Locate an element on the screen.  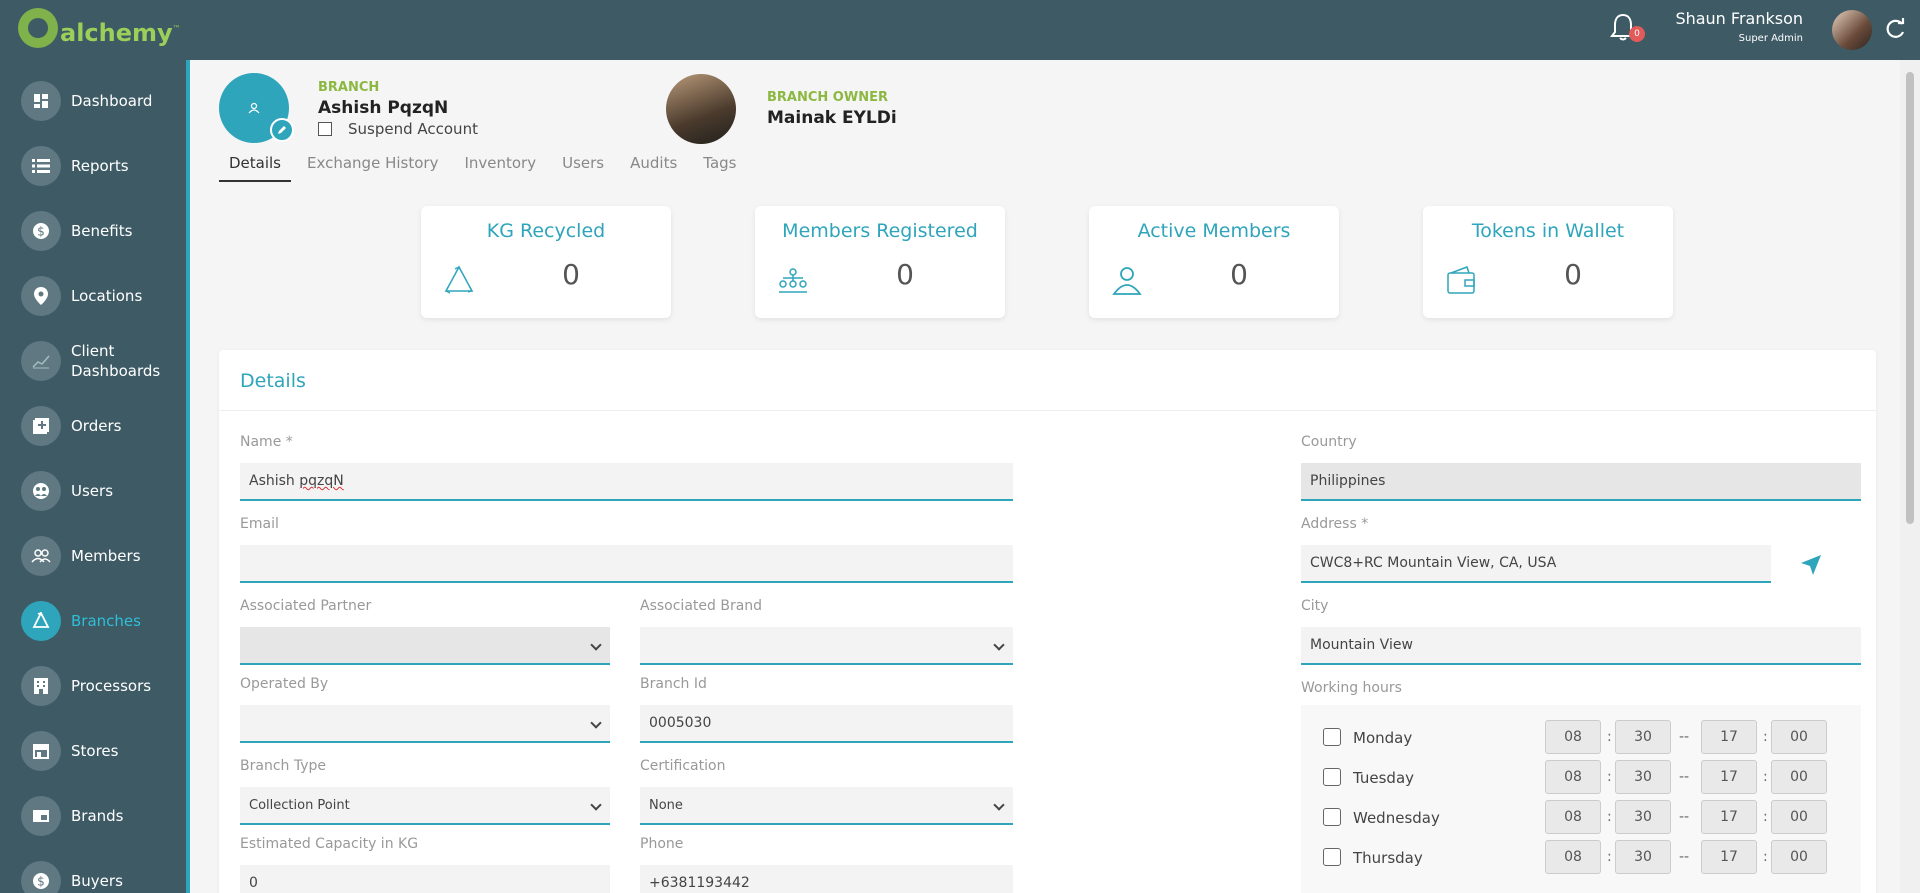
suspend-account-toggle: Suspend Account is located at coordinates (398, 129).